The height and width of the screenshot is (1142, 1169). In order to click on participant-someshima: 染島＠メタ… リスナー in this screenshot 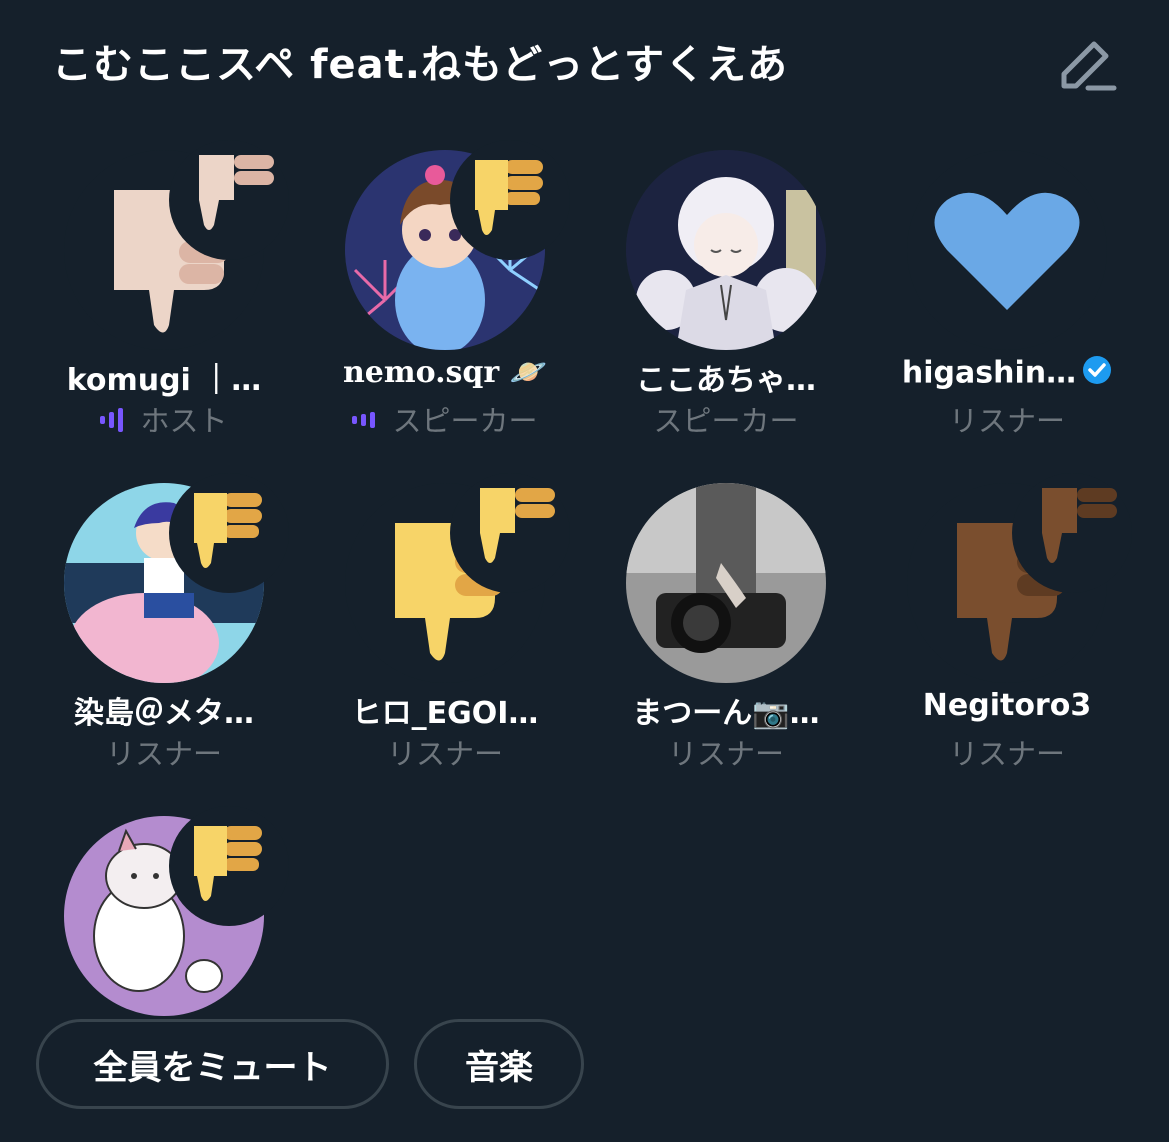, I will do `click(159, 628)`.